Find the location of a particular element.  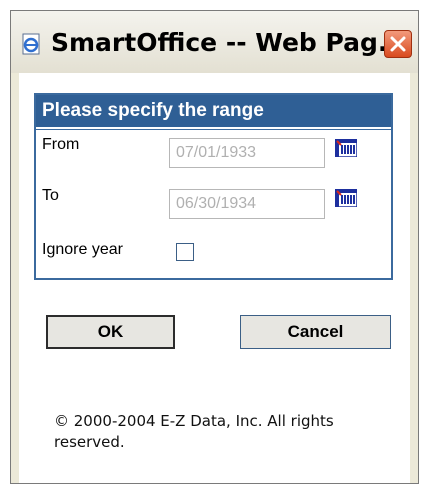

close-icon is located at coordinates (398, 44).